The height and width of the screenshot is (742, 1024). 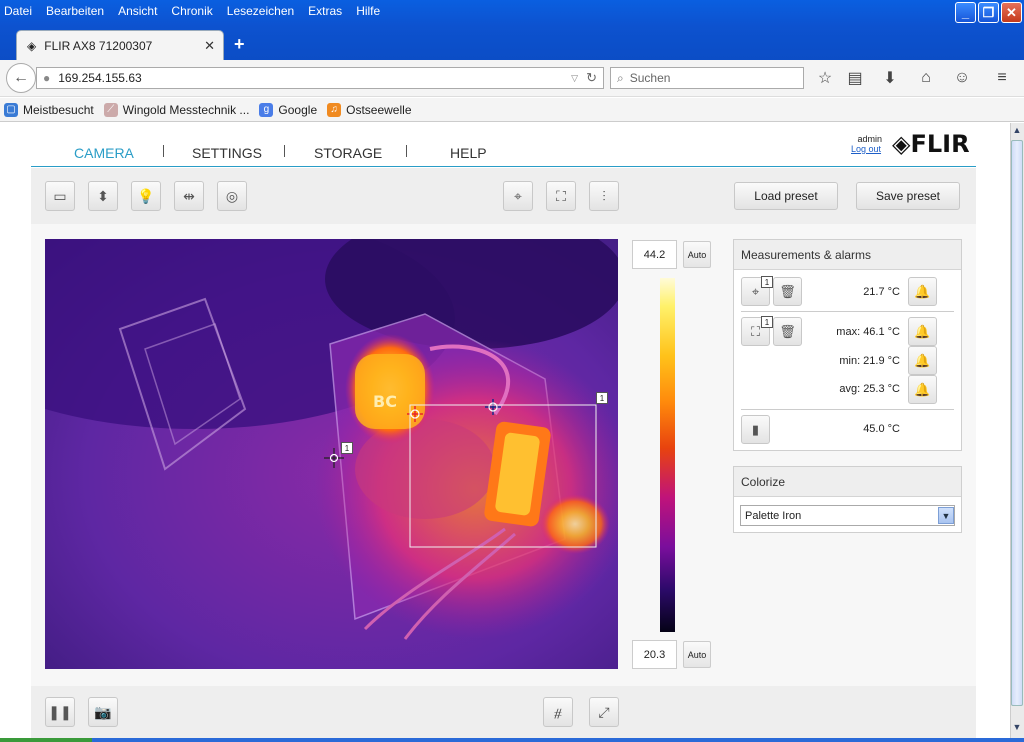 I want to click on image-mode-button: ▭, so click(x=60, y=196).